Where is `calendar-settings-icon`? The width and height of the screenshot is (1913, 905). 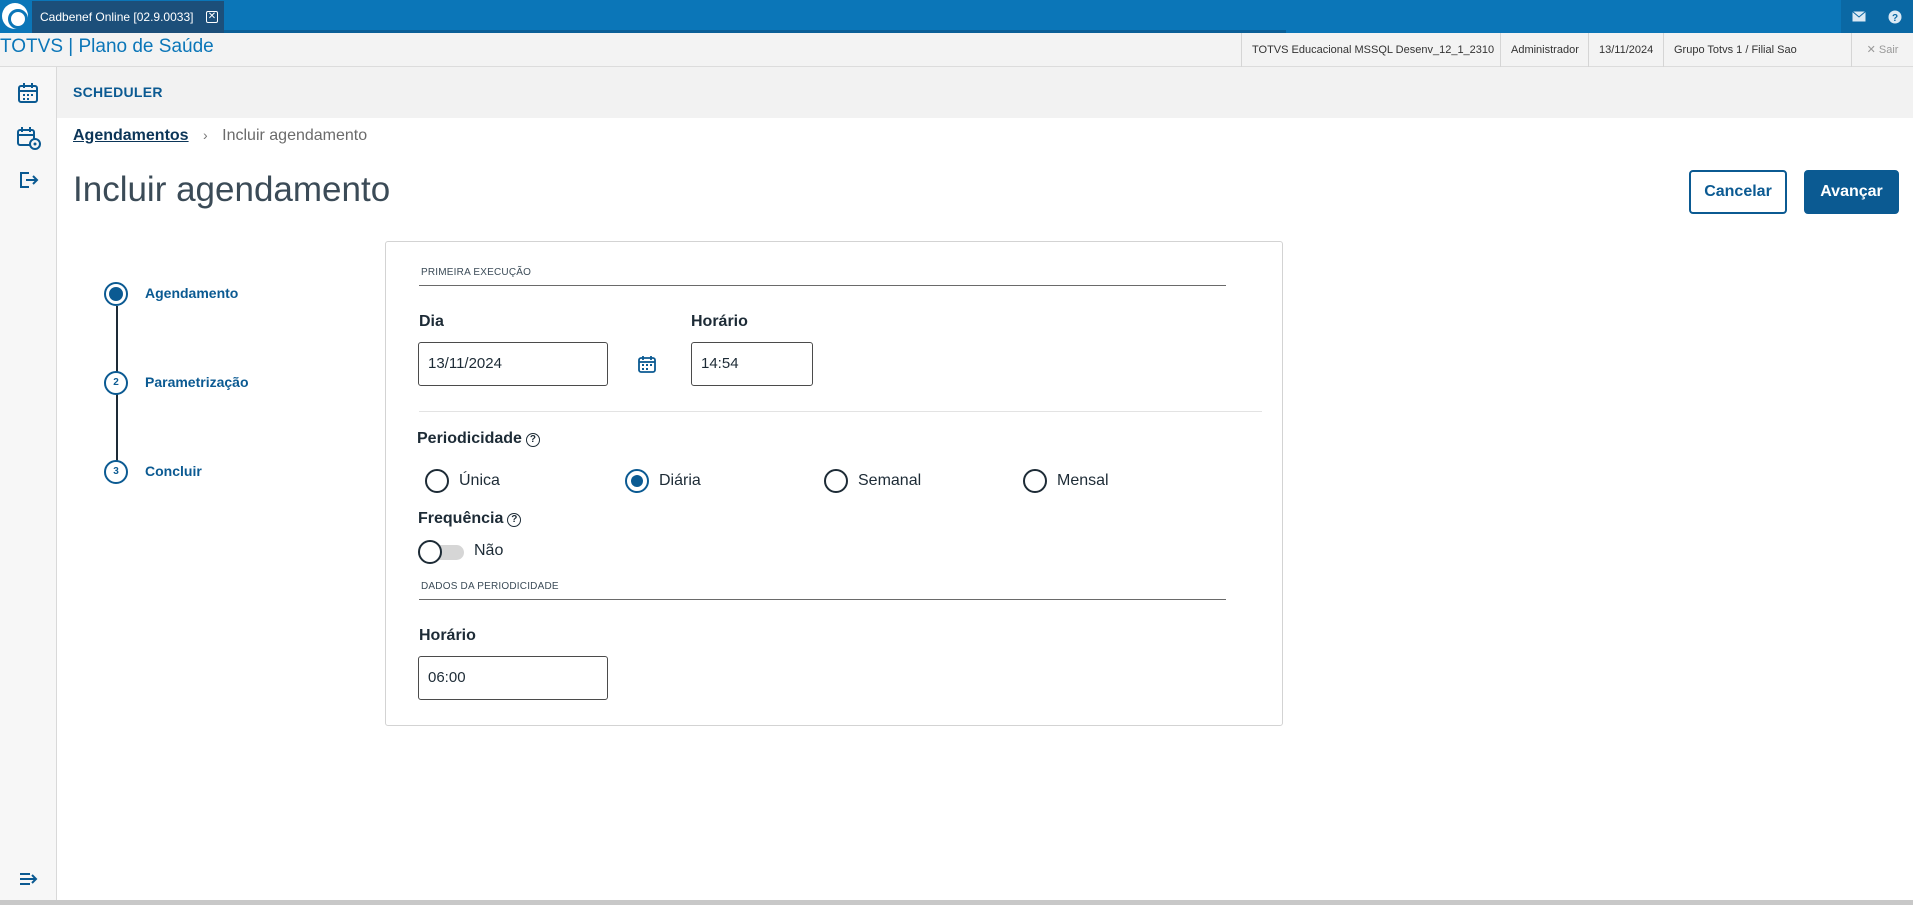 calendar-settings-icon is located at coordinates (28, 137).